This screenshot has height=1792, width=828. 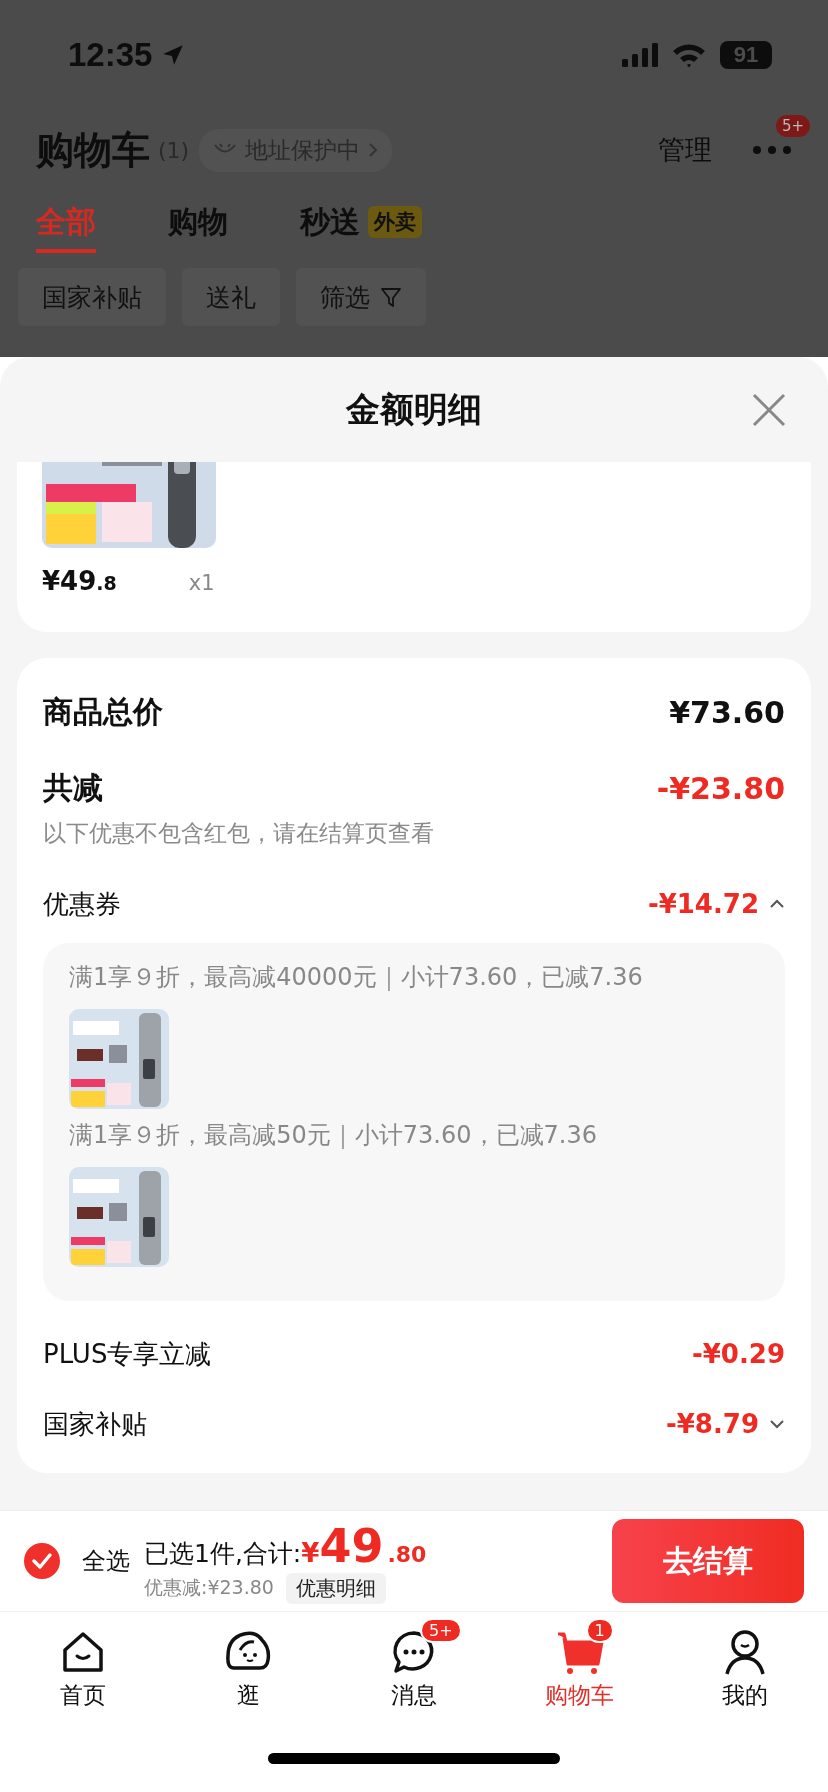 What do you see at coordinates (689, 55) in the screenshot?
I see `wifi-icon` at bounding box center [689, 55].